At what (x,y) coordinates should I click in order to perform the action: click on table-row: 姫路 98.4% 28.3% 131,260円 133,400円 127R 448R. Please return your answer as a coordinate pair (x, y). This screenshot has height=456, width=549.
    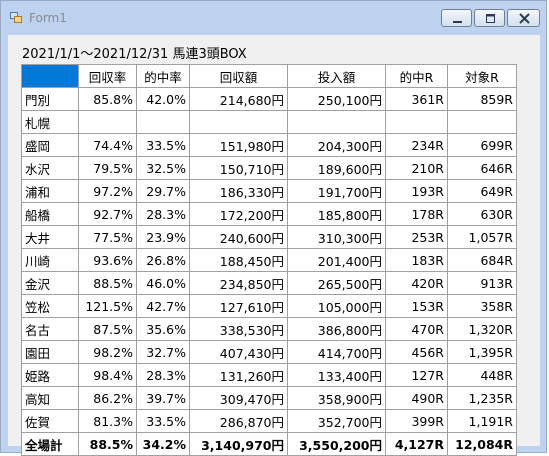
    Looking at the image, I should click on (269, 375).